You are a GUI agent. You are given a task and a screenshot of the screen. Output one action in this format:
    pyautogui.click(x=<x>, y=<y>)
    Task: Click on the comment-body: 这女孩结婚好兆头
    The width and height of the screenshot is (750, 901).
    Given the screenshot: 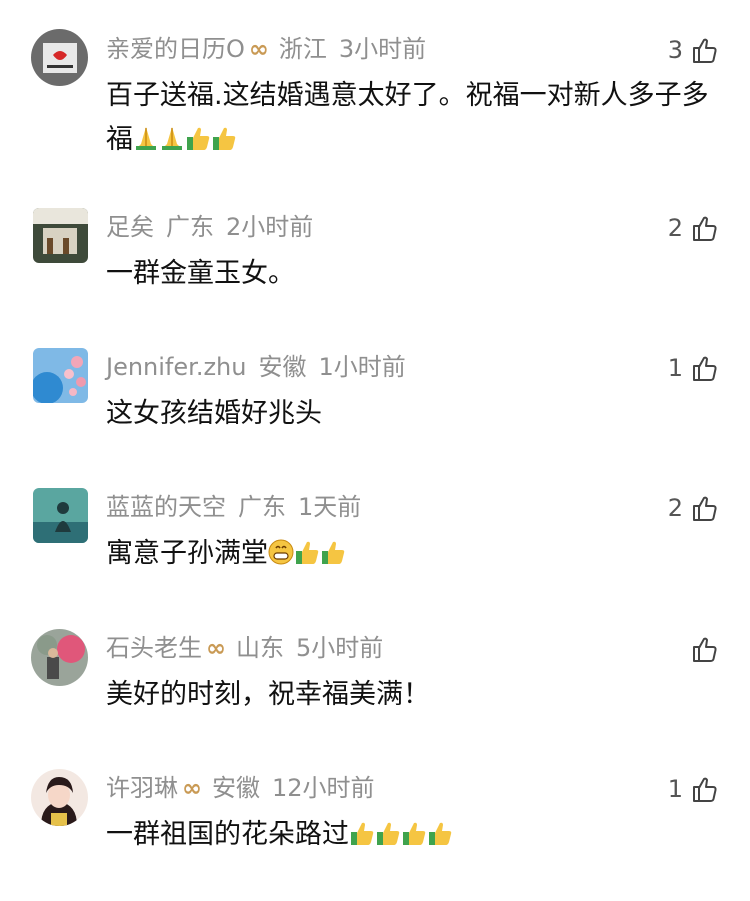 What is the action you would take?
    pyautogui.click(x=214, y=413)
    